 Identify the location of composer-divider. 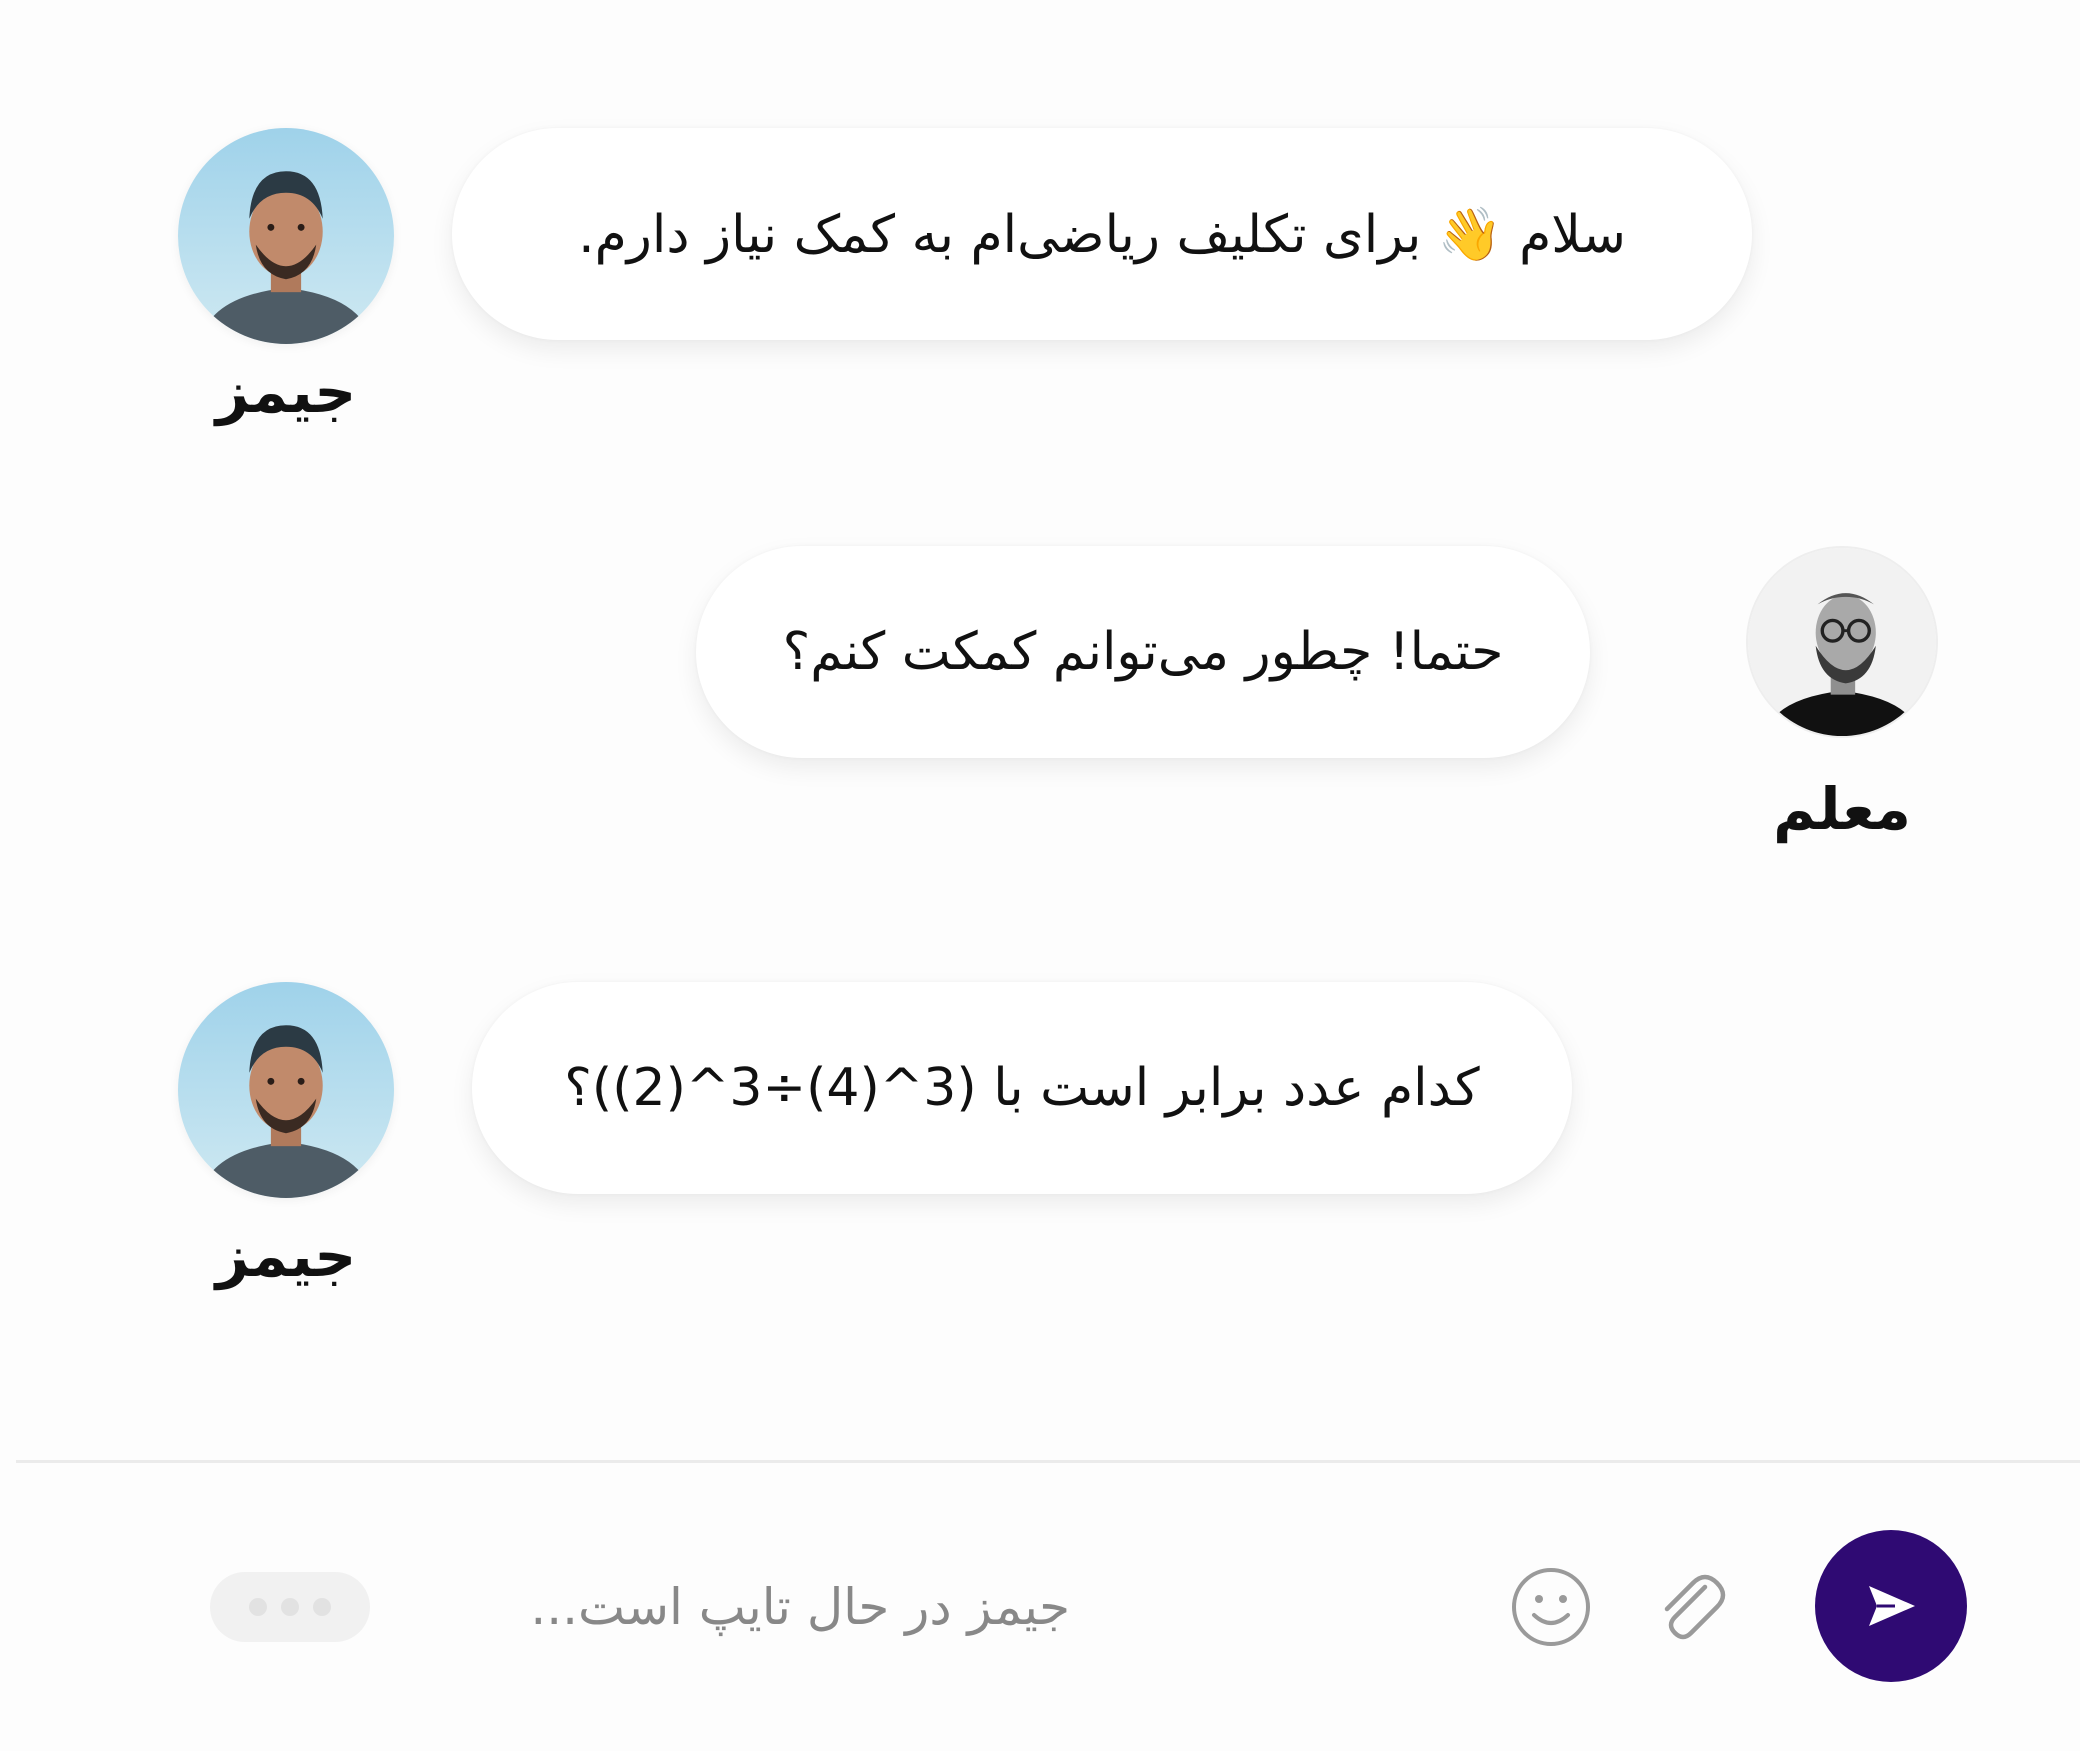
(1048, 1461).